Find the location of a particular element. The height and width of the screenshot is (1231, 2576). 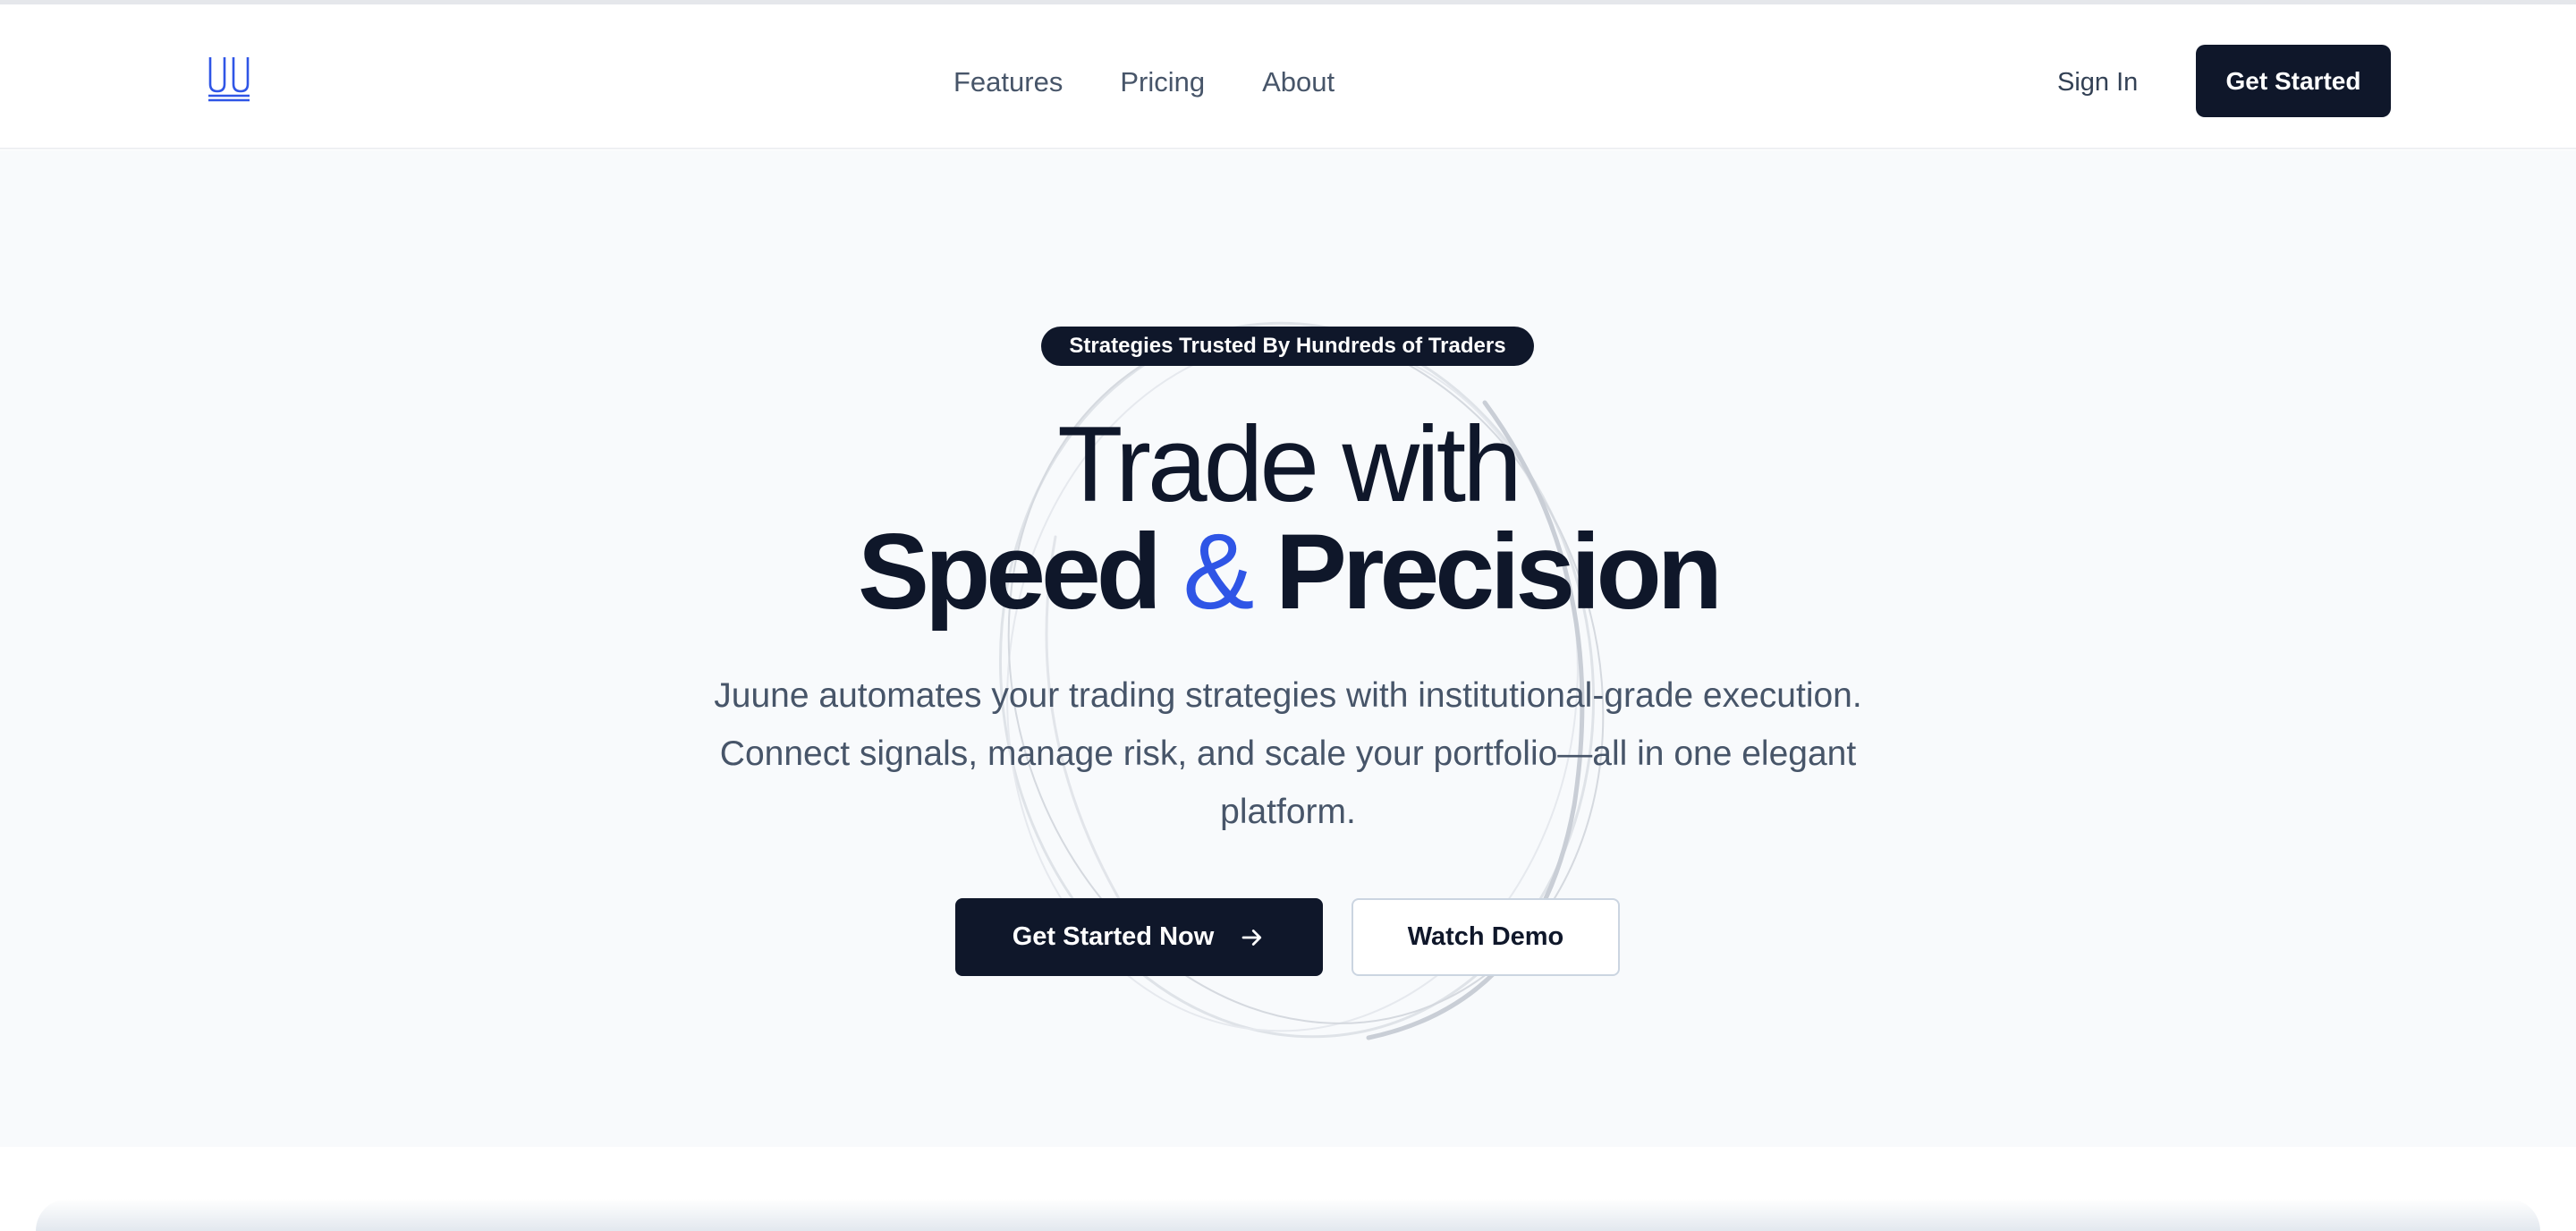

get-started-now-button: Get Started Now is located at coordinates (1139, 937).